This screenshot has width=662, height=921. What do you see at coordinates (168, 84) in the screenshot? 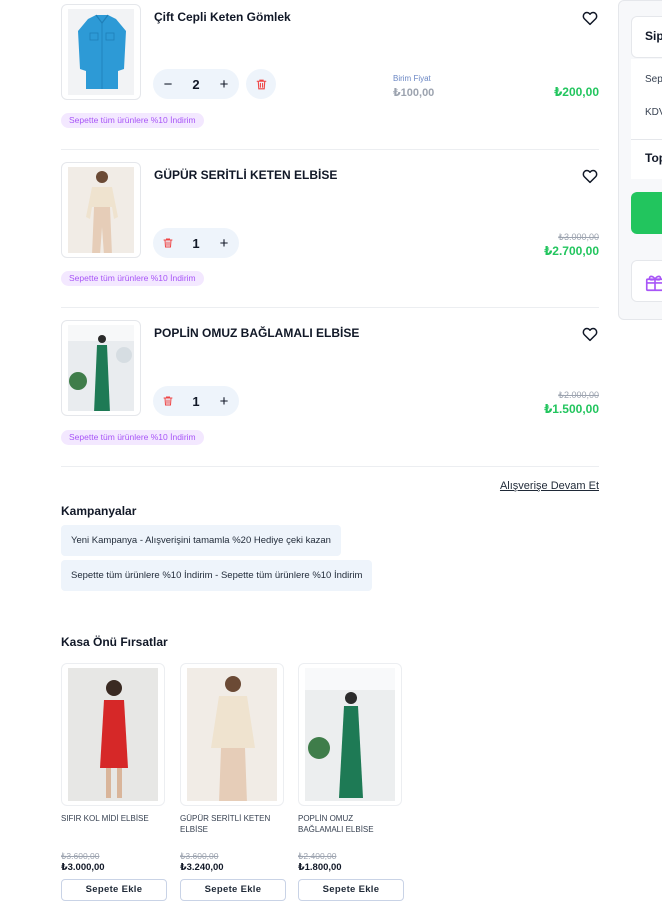
I see `minus-icon: −` at bounding box center [168, 84].